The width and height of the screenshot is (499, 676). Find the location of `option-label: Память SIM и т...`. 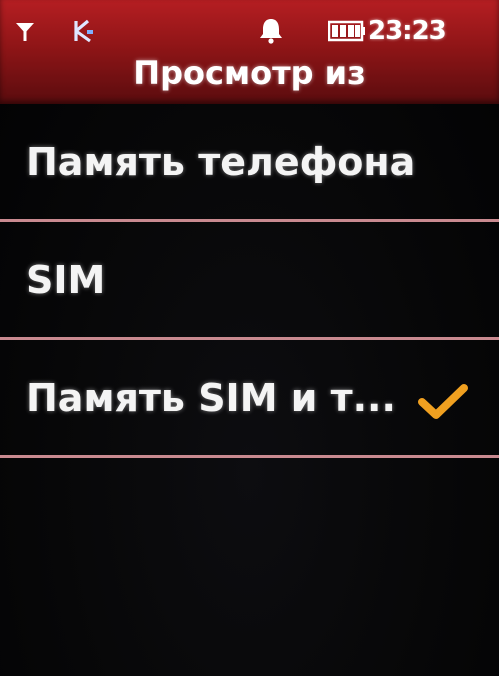

option-label: Память SIM и т... is located at coordinates (211, 398).